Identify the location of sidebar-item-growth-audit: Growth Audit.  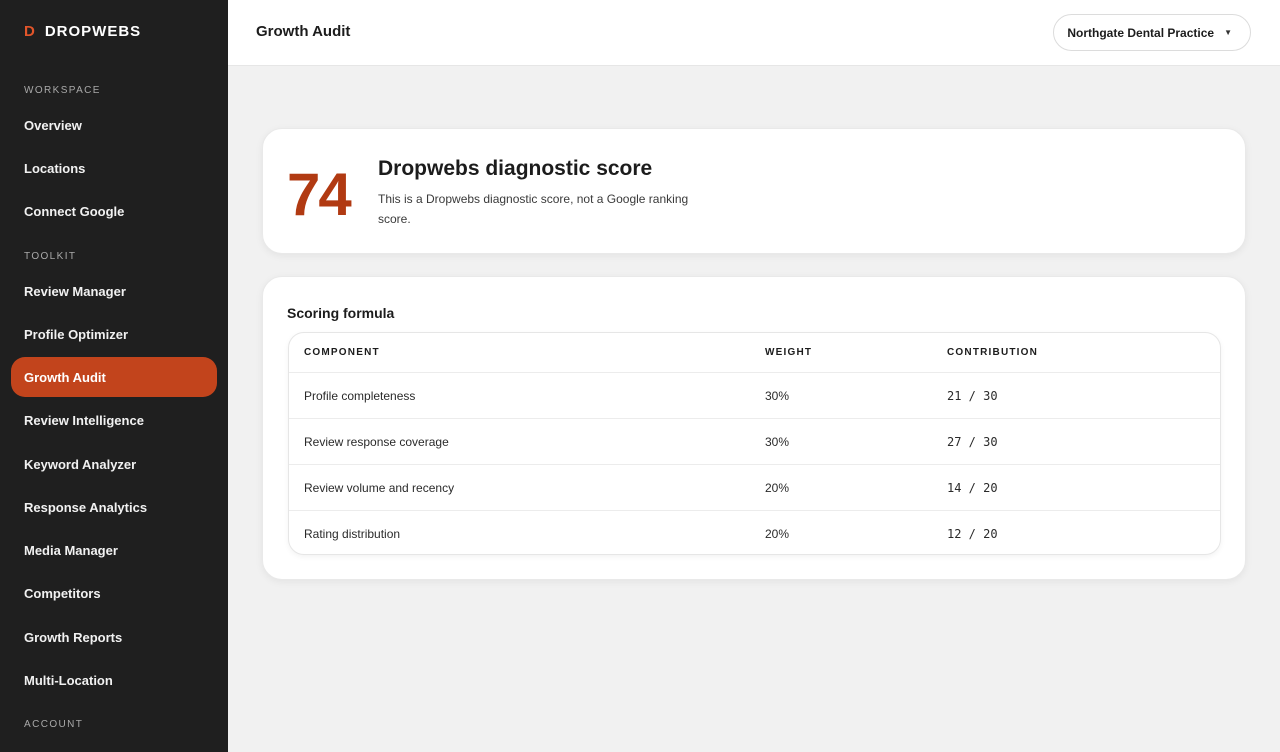
(114, 377).